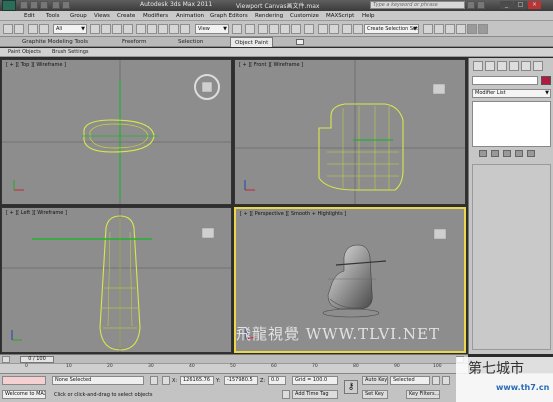  Describe the element at coordinates (9, 5) in the screenshot. I see `app-logo-icon` at that location.